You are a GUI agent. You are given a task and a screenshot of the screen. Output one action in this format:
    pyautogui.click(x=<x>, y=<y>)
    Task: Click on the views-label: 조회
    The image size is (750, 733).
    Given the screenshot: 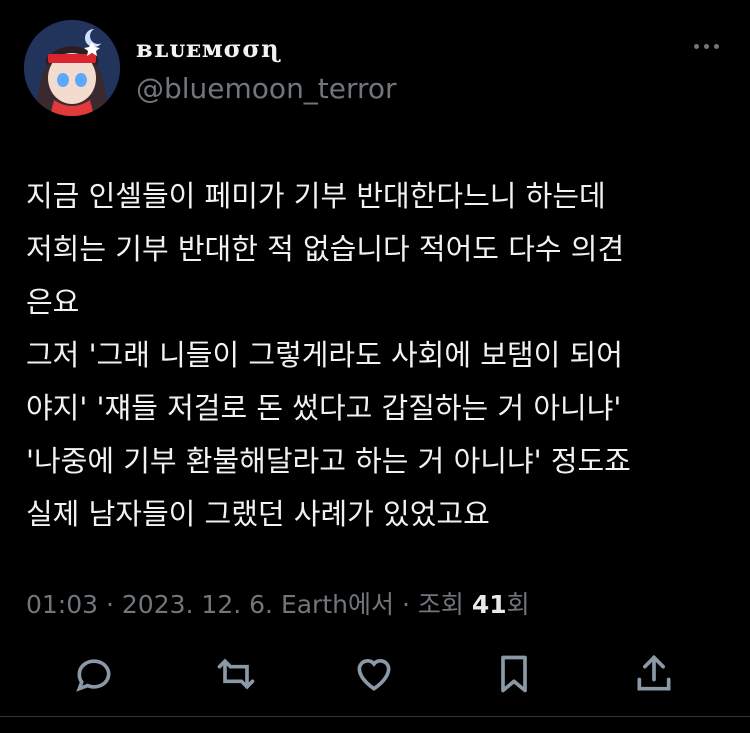 What is the action you would take?
    pyautogui.click(x=440, y=604)
    